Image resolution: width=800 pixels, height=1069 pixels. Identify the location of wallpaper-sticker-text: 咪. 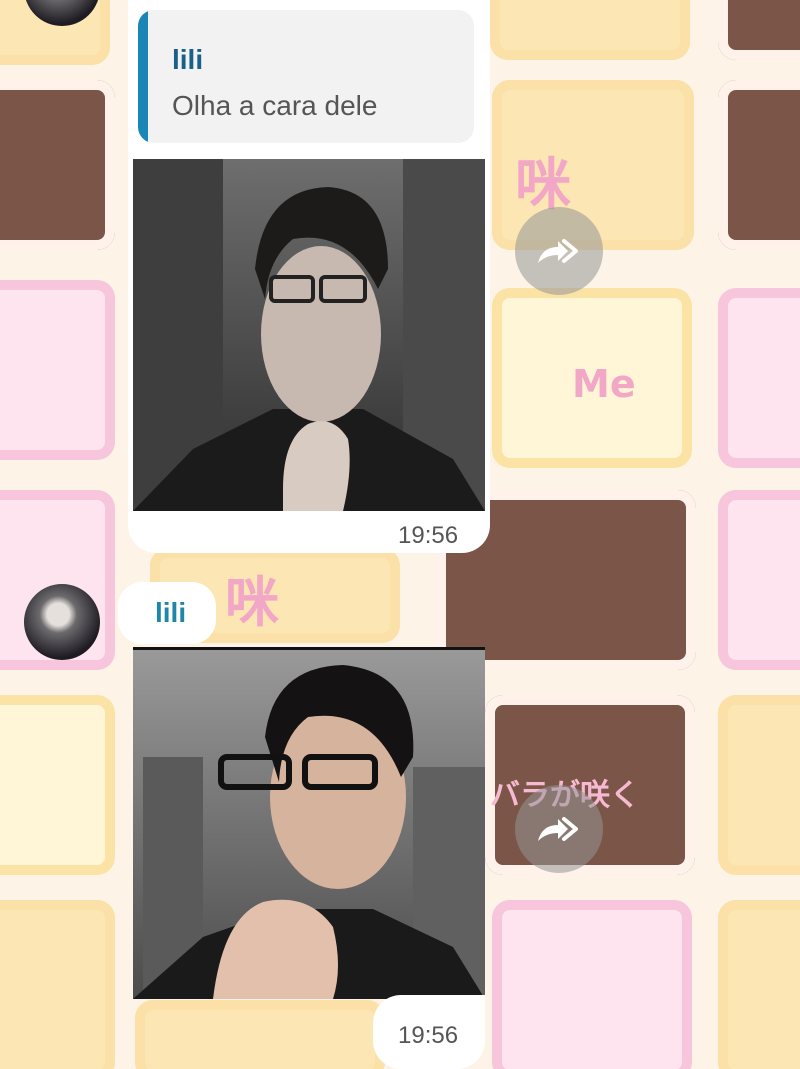
(252, 602).